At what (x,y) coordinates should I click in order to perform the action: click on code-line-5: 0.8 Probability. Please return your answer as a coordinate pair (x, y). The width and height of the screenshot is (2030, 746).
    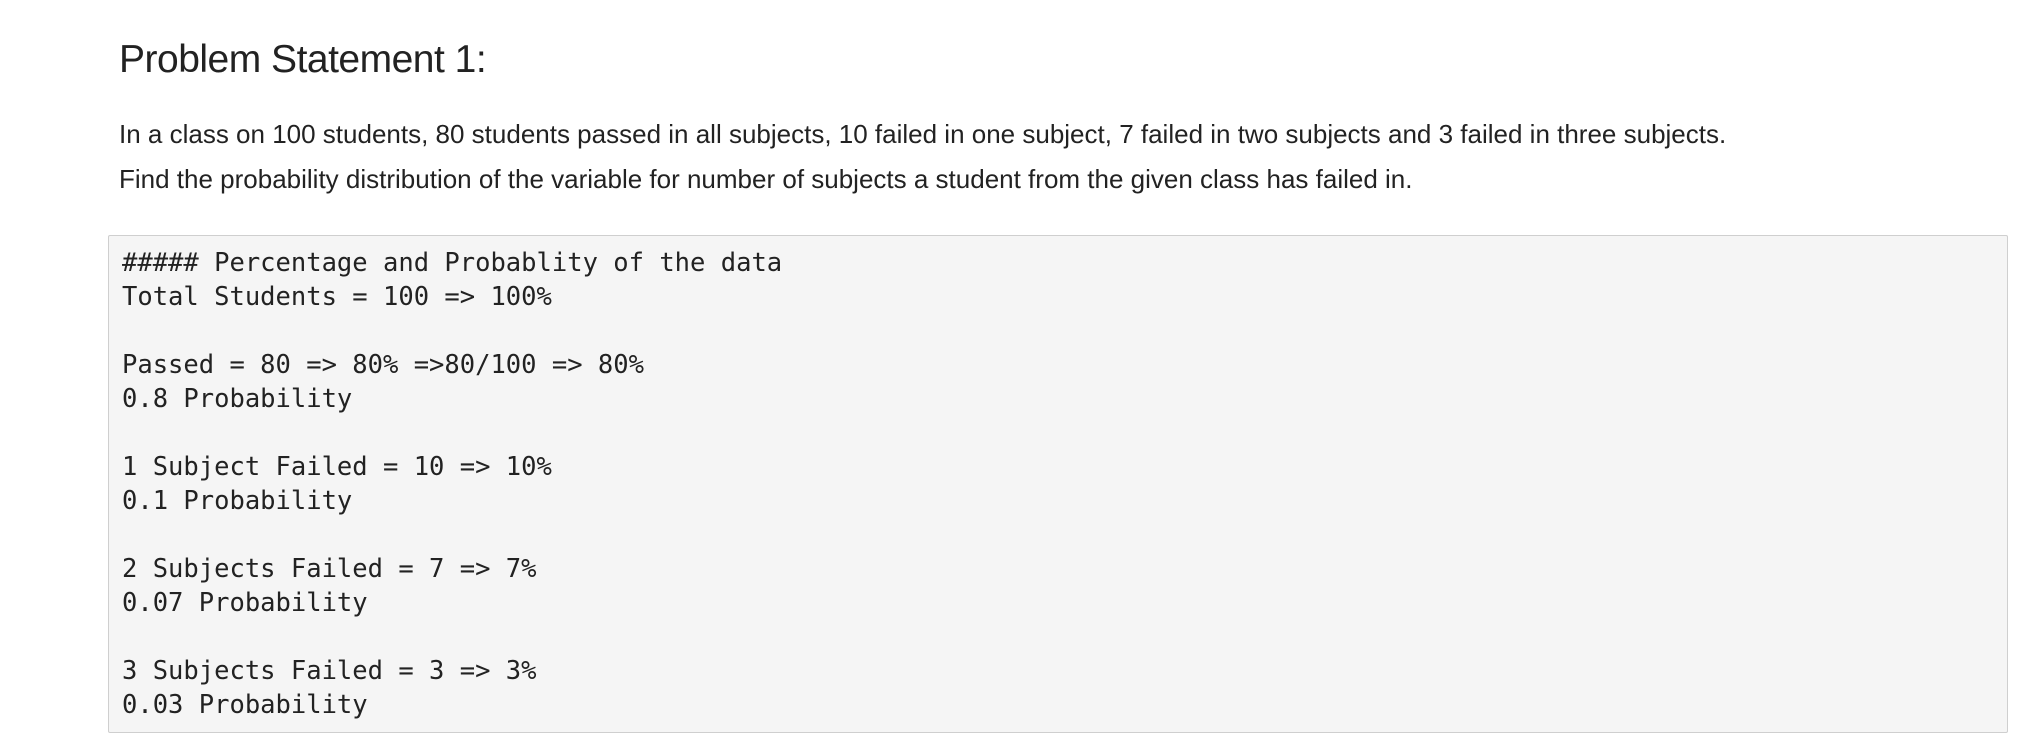
    Looking at the image, I should click on (237, 399).